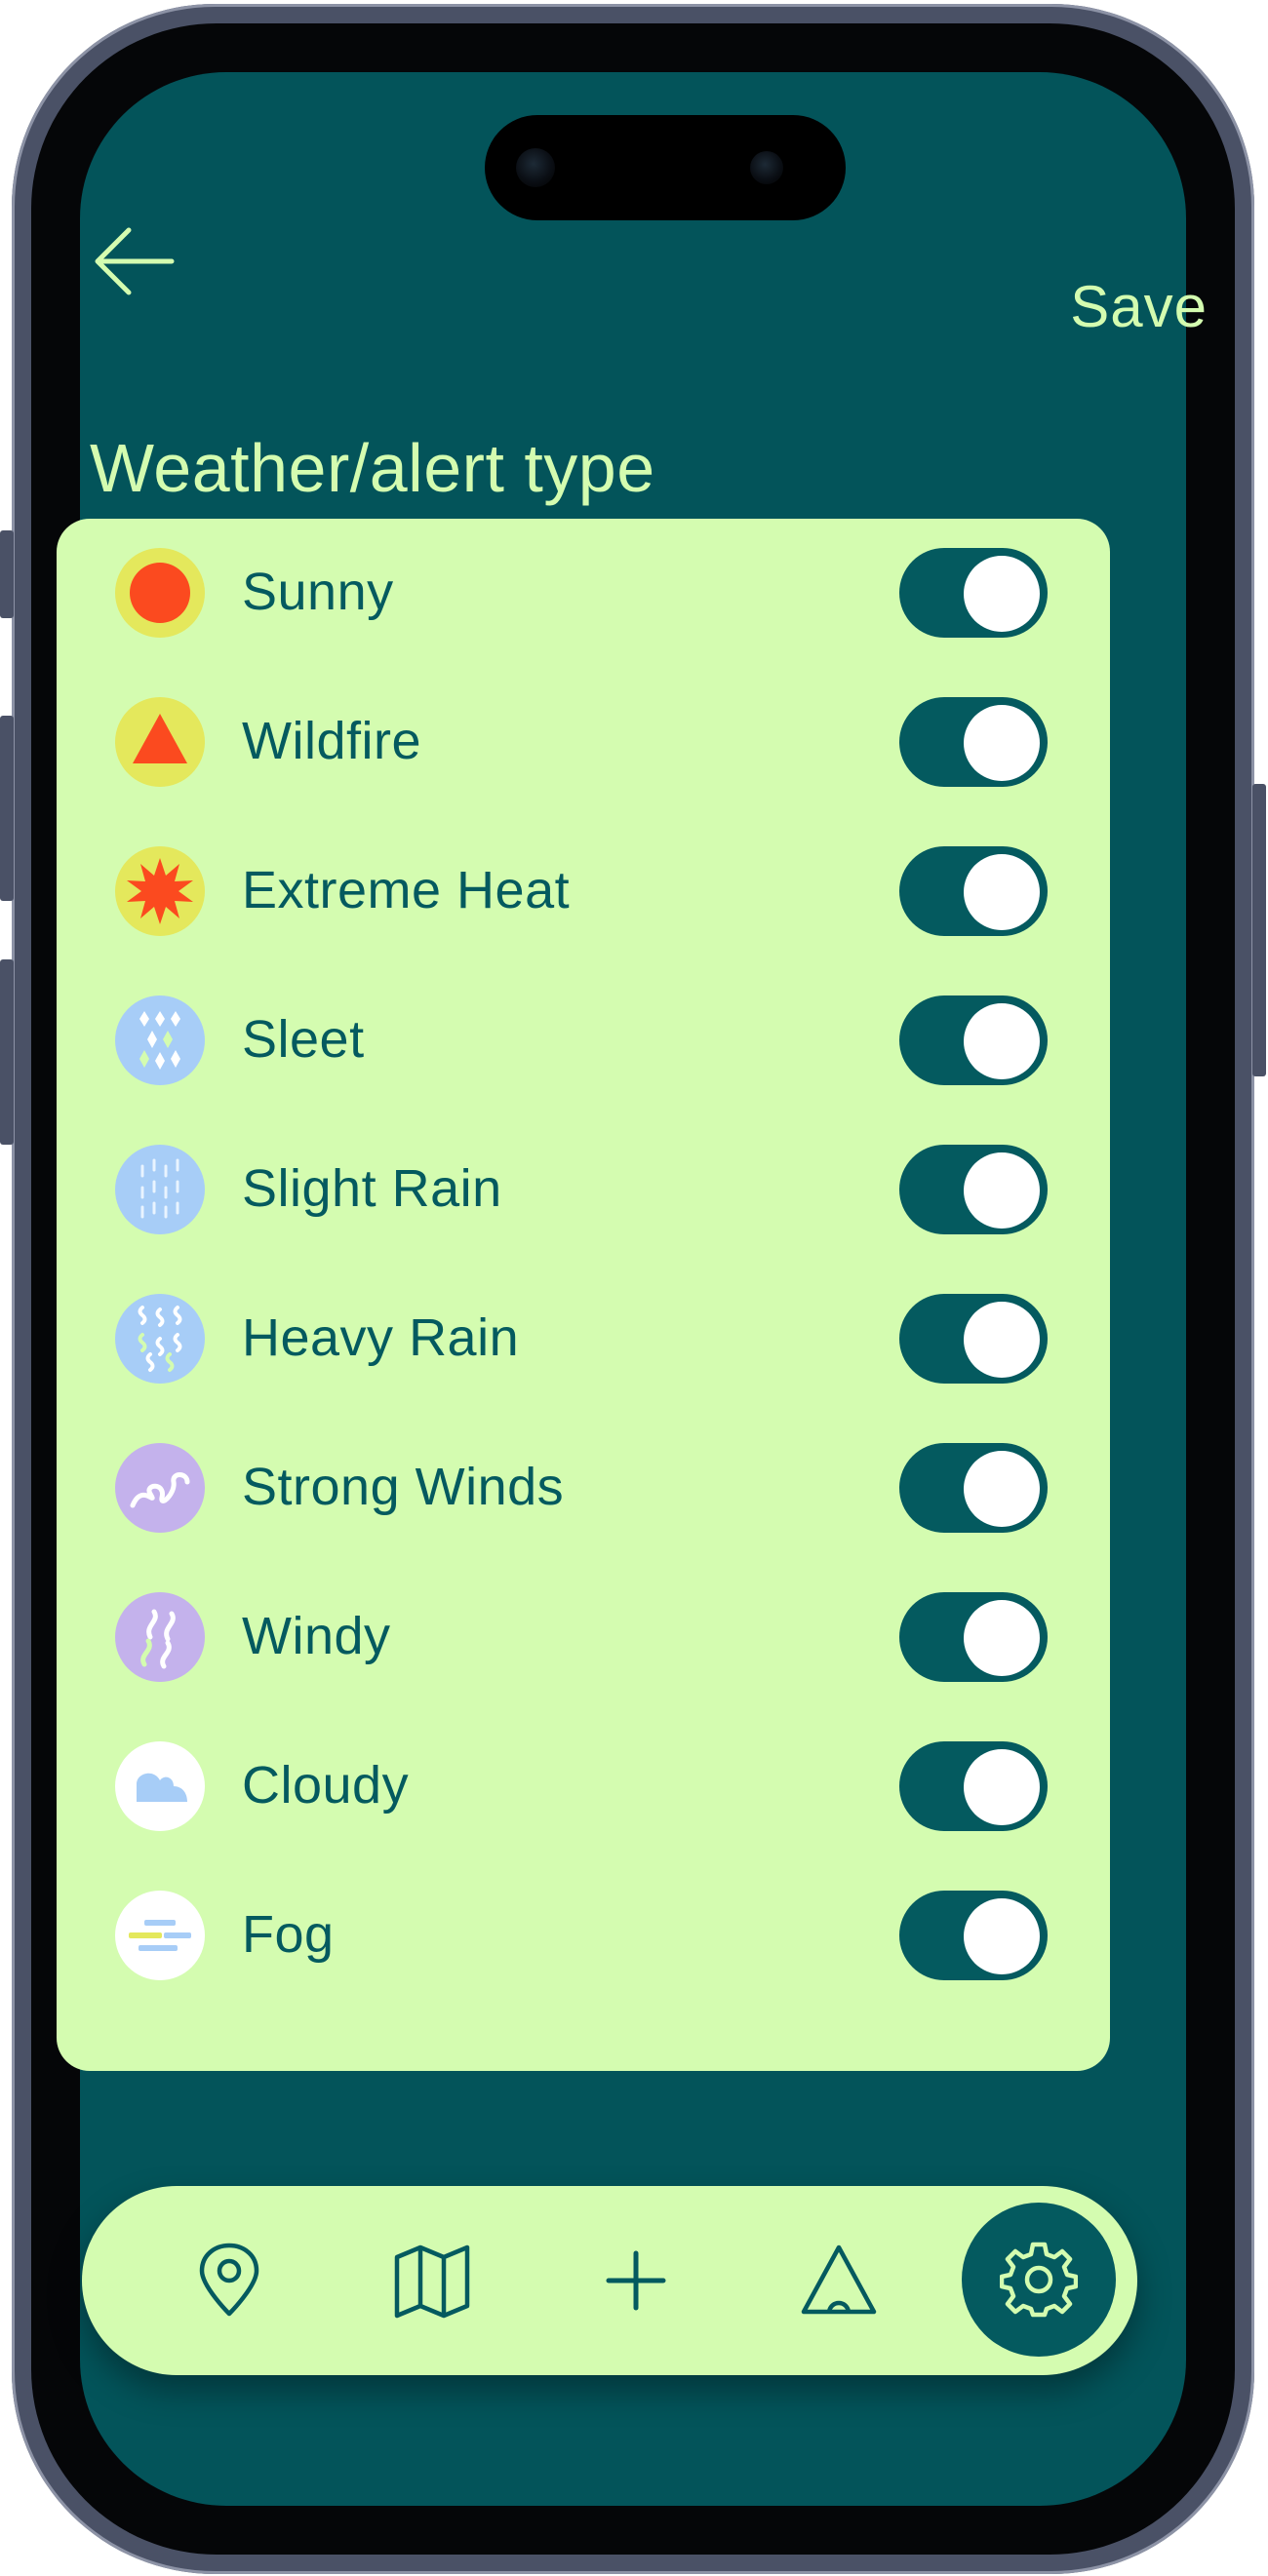 This screenshot has height=2576, width=1268. What do you see at coordinates (160, 1637) in the screenshot?
I see `windy-icon` at bounding box center [160, 1637].